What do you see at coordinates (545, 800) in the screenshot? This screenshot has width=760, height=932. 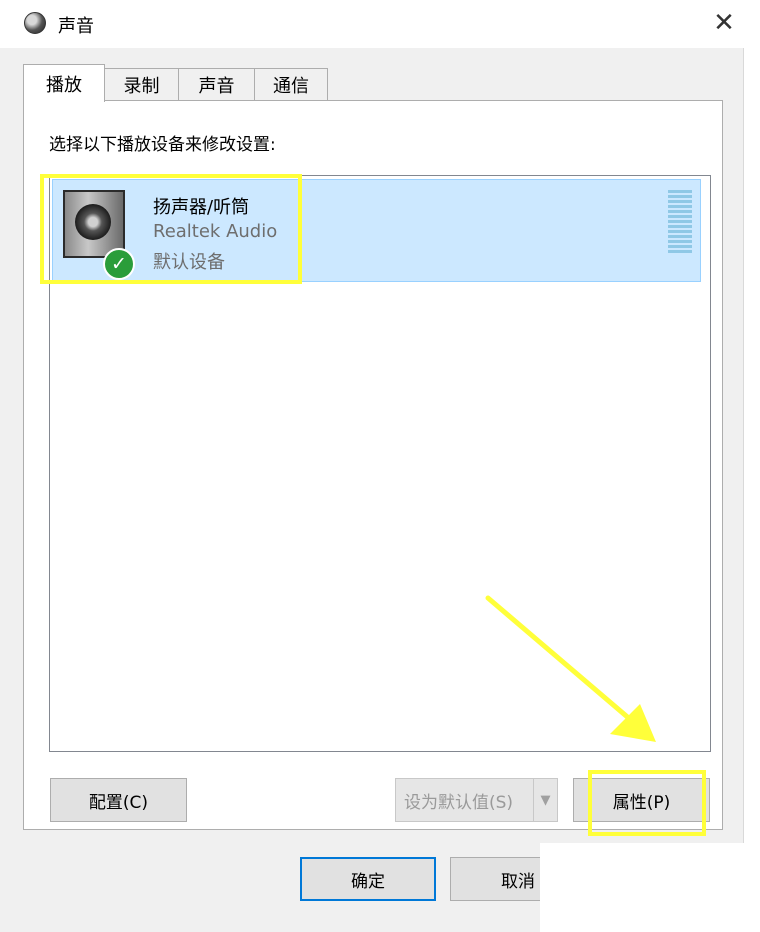 I see `chevron-down-icon: ▼` at bounding box center [545, 800].